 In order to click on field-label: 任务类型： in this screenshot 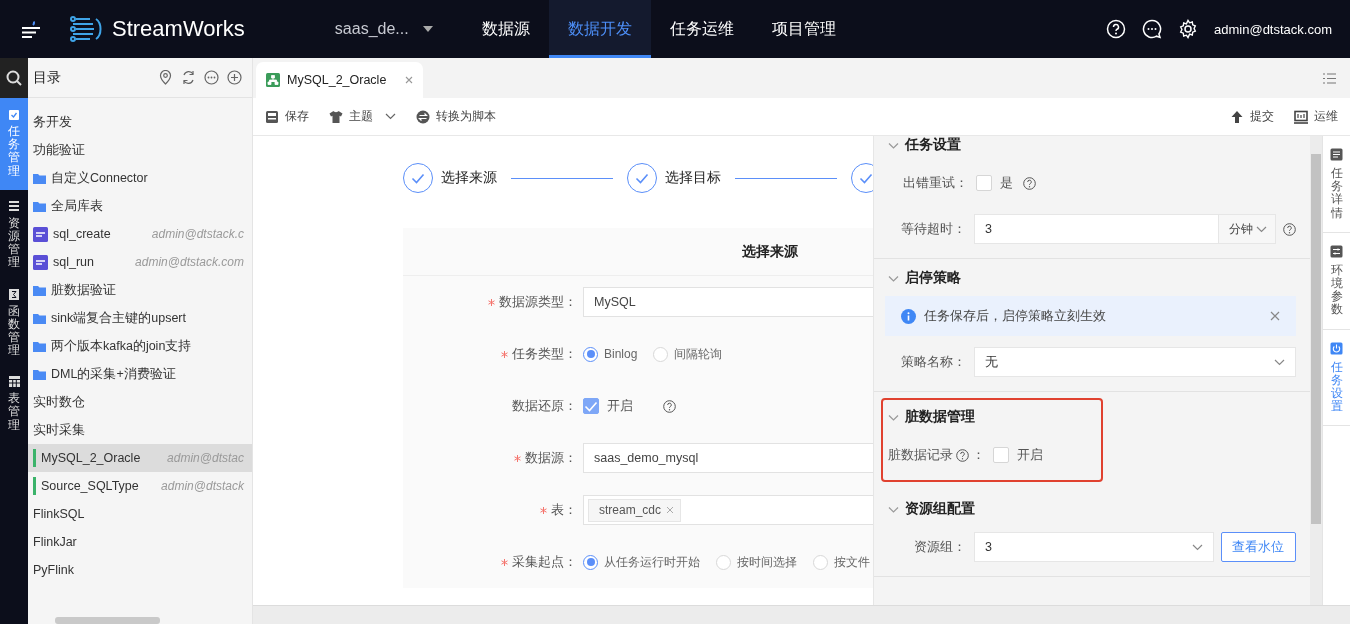, I will do `click(544, 354)`.